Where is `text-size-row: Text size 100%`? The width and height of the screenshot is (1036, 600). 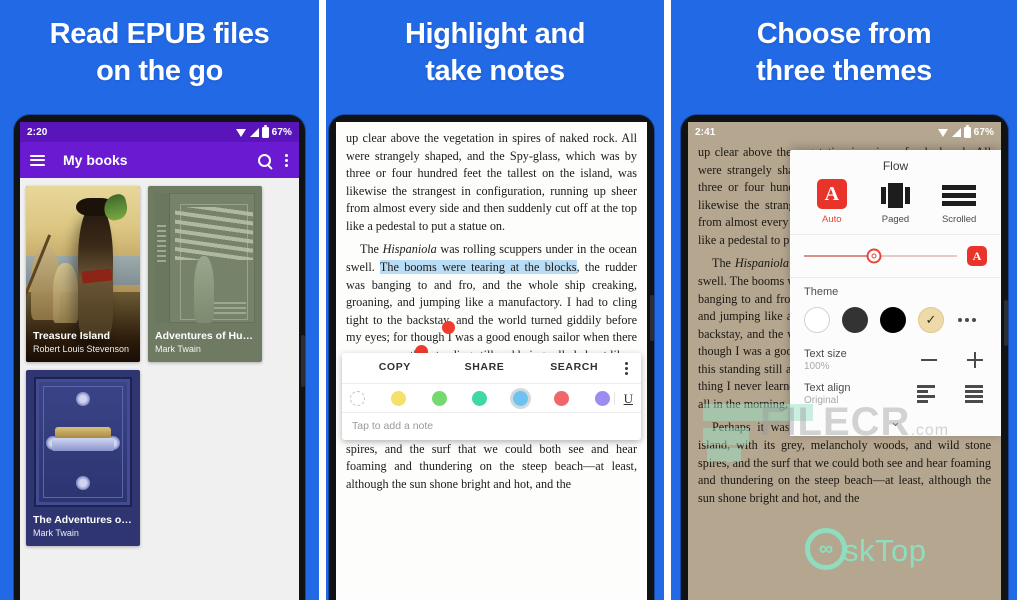 text-size-row: Text size 100% is located at coordinates (895, 361).